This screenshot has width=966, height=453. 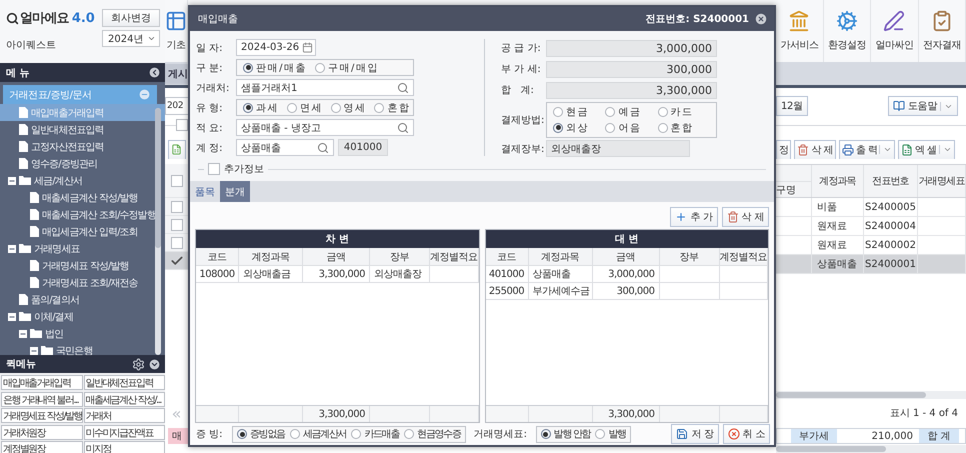 What do you see at coordinates (318, 434) in the screenshot?
I see `radio-option: 세금계산서` at bounding box center [318, 434].